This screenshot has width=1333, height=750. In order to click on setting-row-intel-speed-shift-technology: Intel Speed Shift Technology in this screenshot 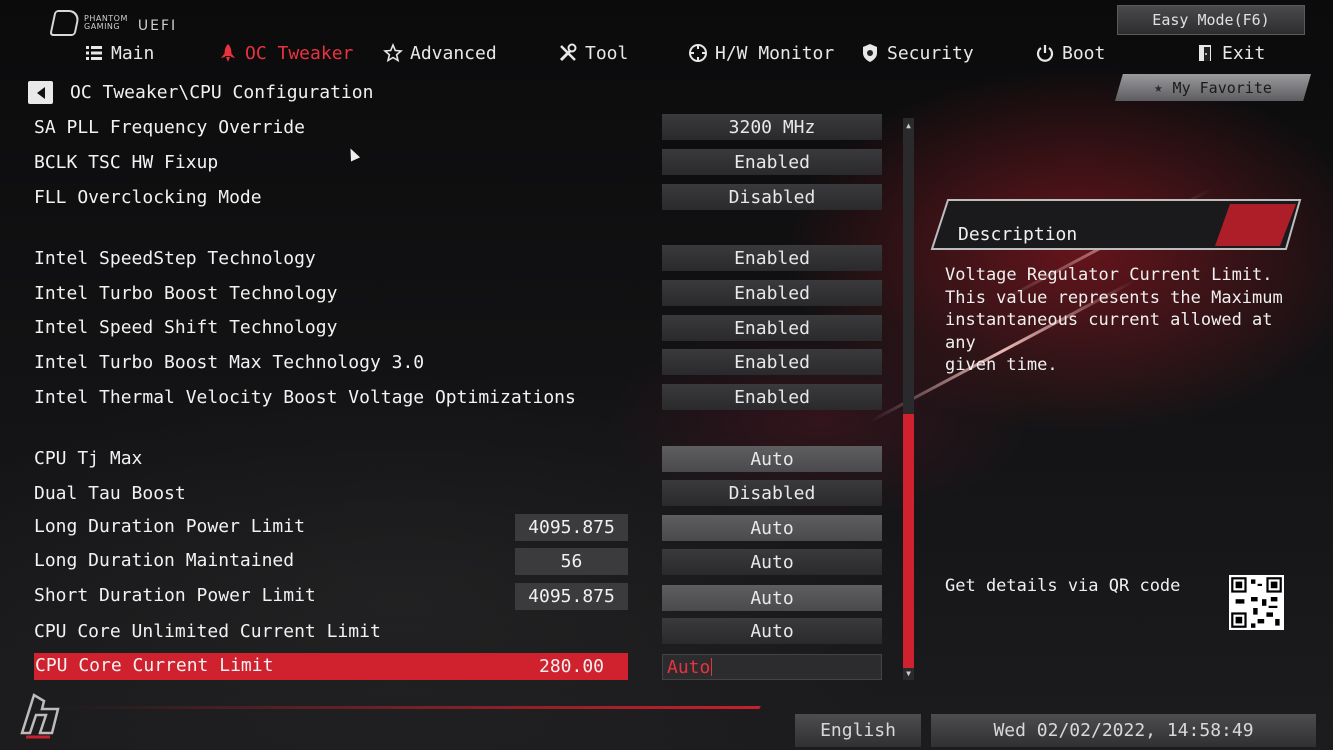, I will do `click(331, 329)`.